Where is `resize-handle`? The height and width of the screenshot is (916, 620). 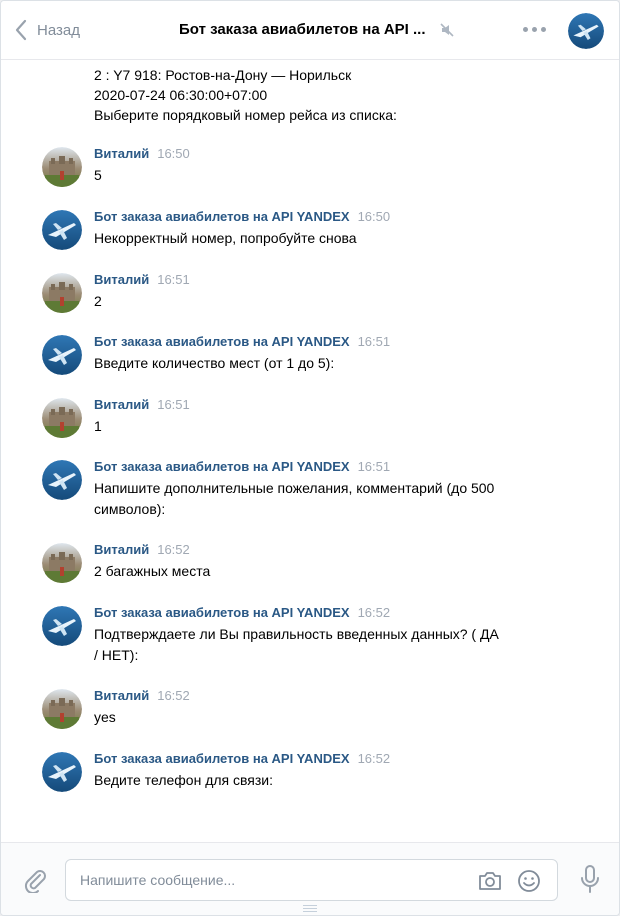 resize-handle is located at coordinates (310, 909).